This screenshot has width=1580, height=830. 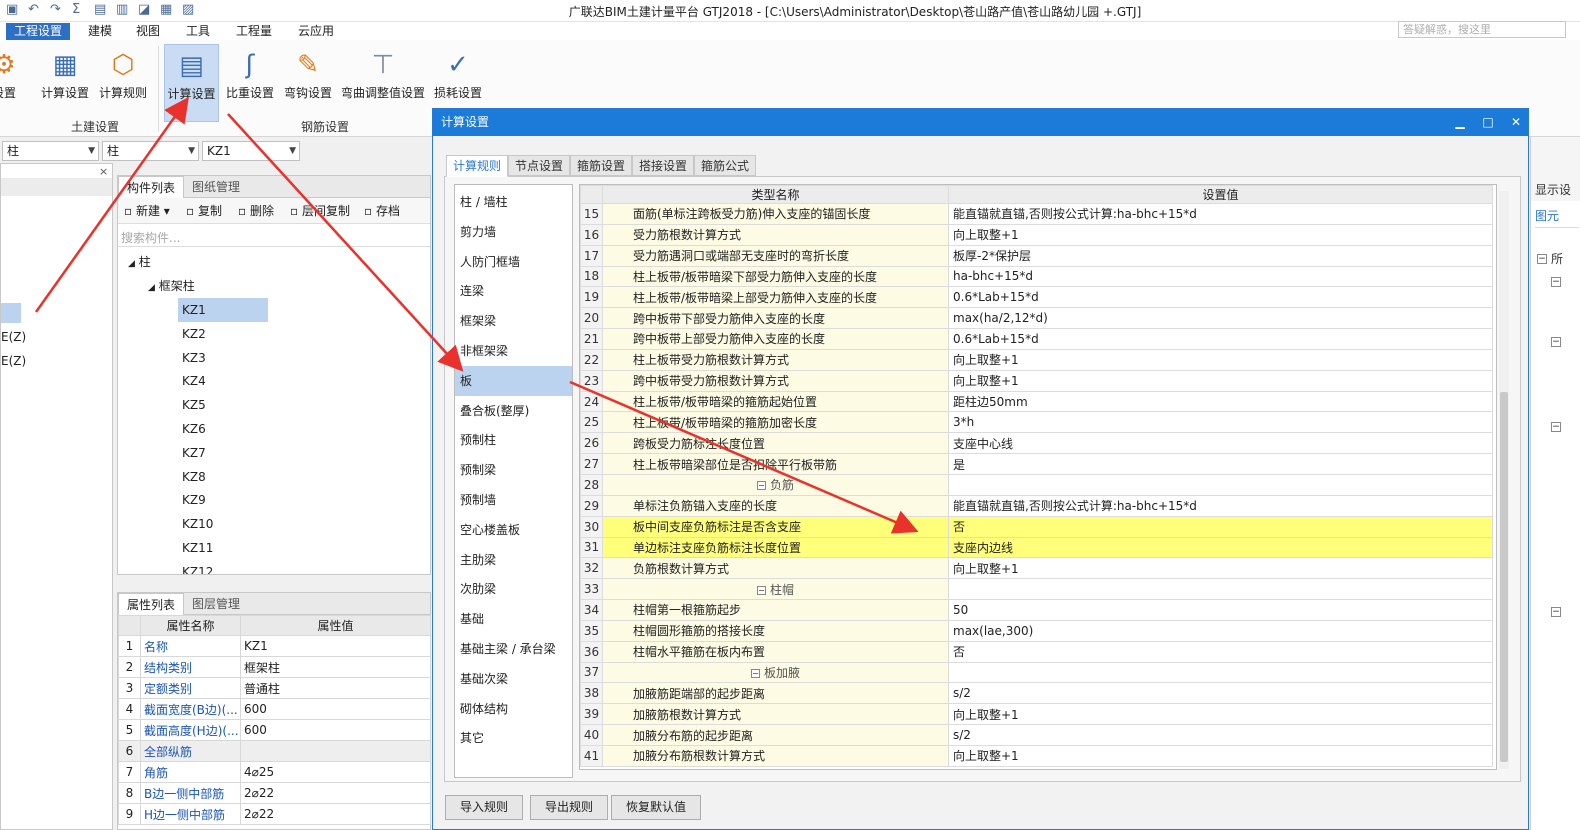 I want to click on arrow-to-highlighted-rows, so click(x=744, y=457).